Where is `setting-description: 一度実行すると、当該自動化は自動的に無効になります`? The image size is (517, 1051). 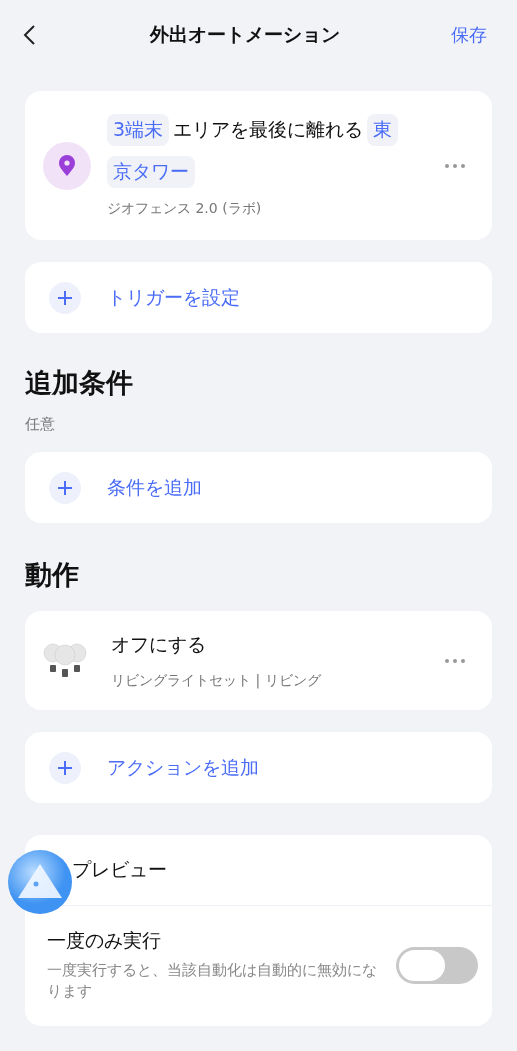 setting-description: 一度実行すると、当該自動化は自動的に無効になります is located at coordinates (212, 981).